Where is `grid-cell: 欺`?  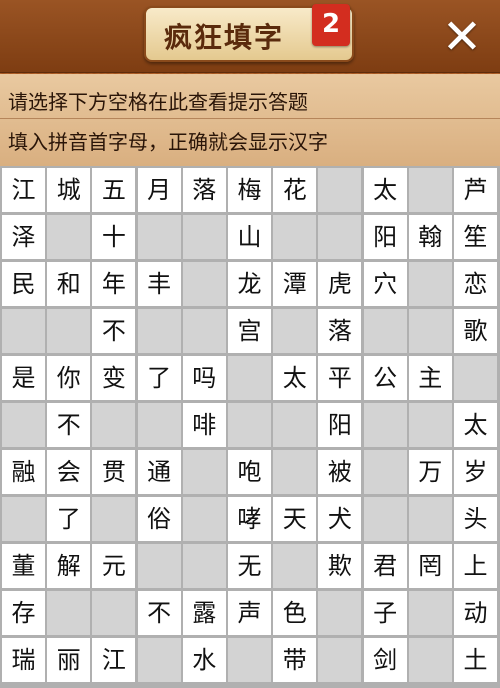 grid-cell: 欺 is located at coordinates (340, 566).